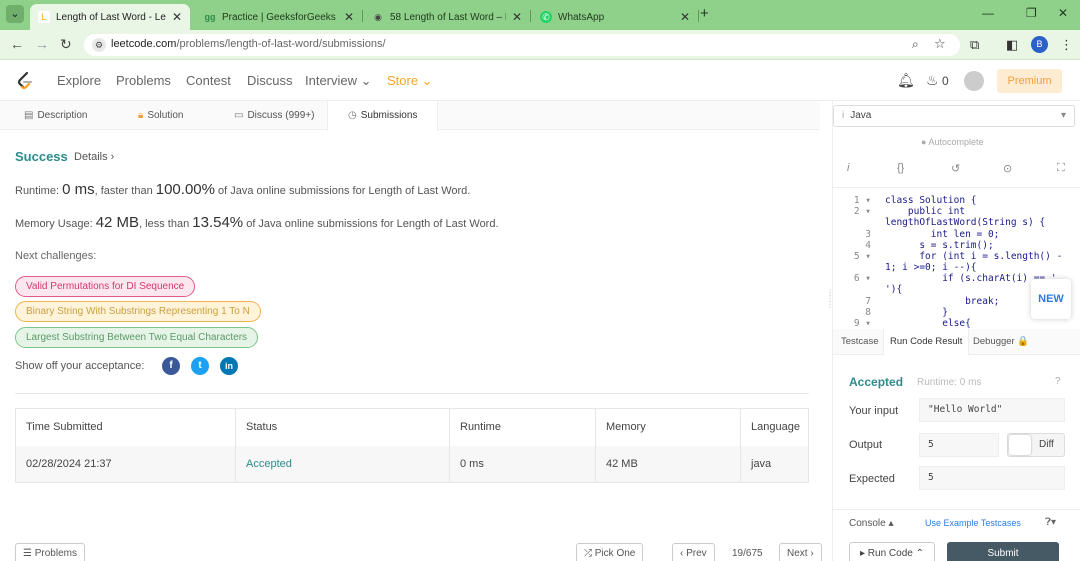 This screenshot has width=1080, height=561. Describe the element at coordinates (99, 45) in the screenshot. I see `site-settings-icon: ⚙` at that location.